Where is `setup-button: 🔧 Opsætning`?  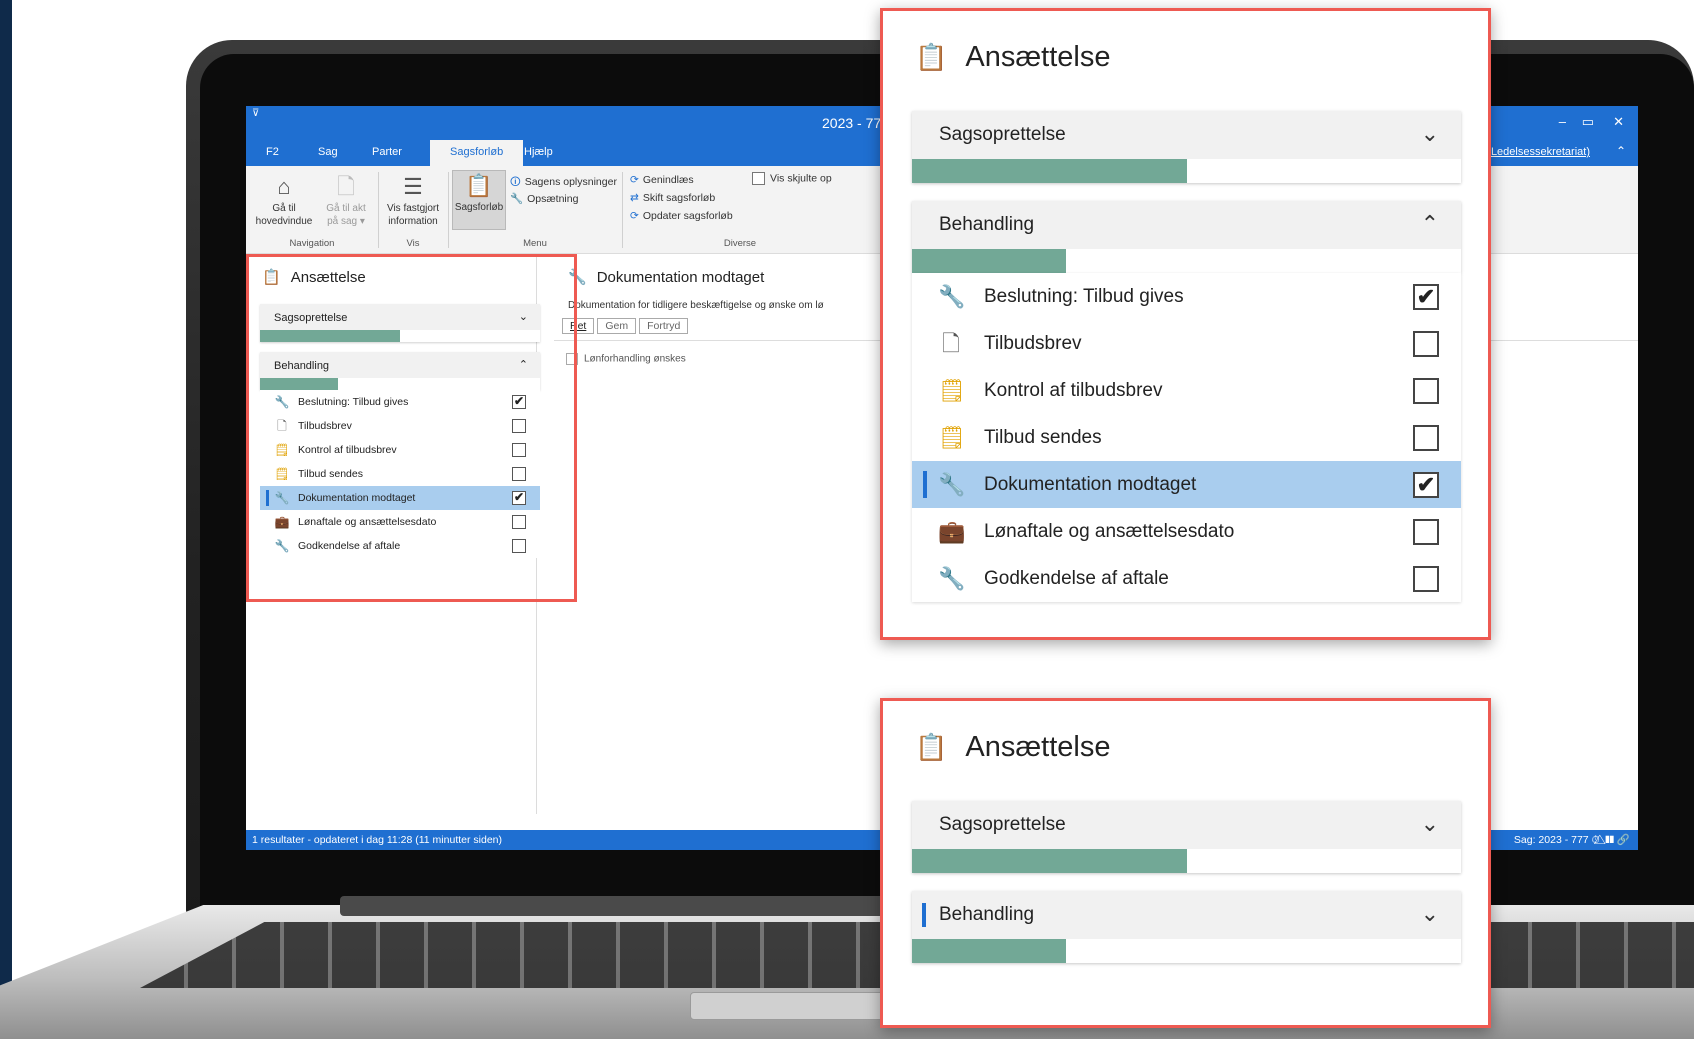 setup-button: 🔧 Opsætning is located at coordinates (544, 198).